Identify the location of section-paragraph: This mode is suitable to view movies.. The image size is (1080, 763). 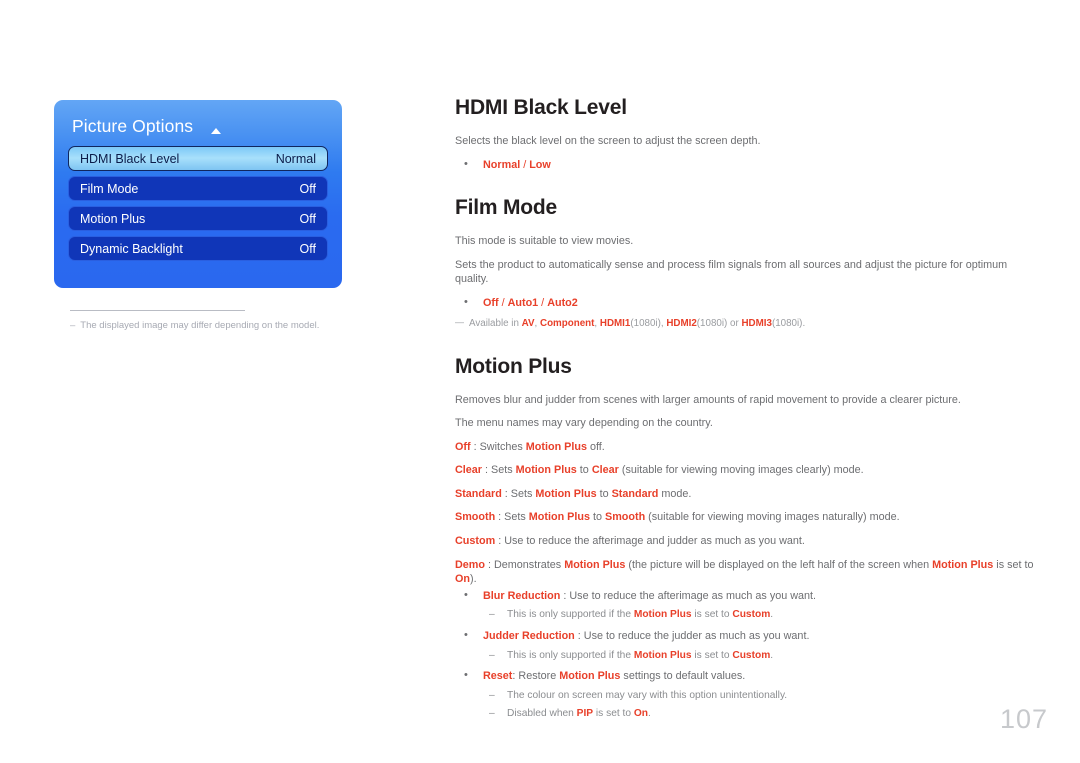
(544, 241).